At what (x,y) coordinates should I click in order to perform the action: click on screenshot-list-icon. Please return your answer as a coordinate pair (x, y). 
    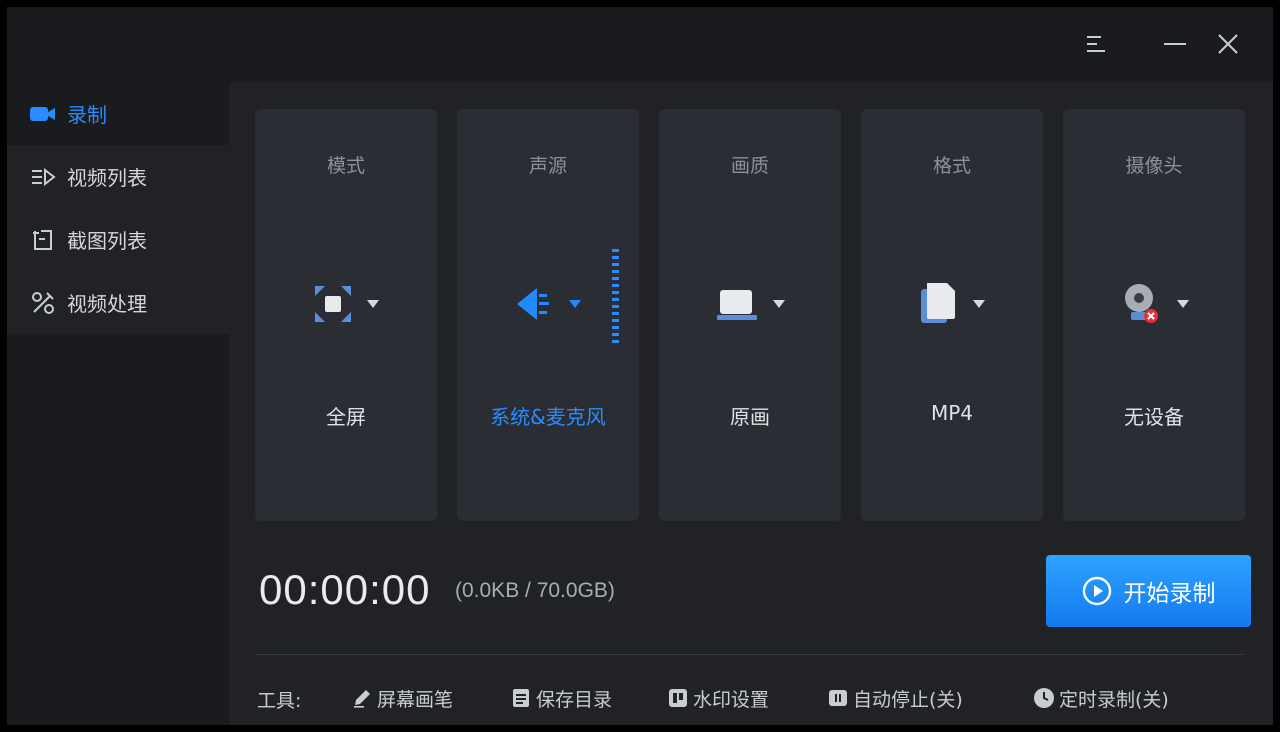
    Looking at the image, I should click on (43, 240).